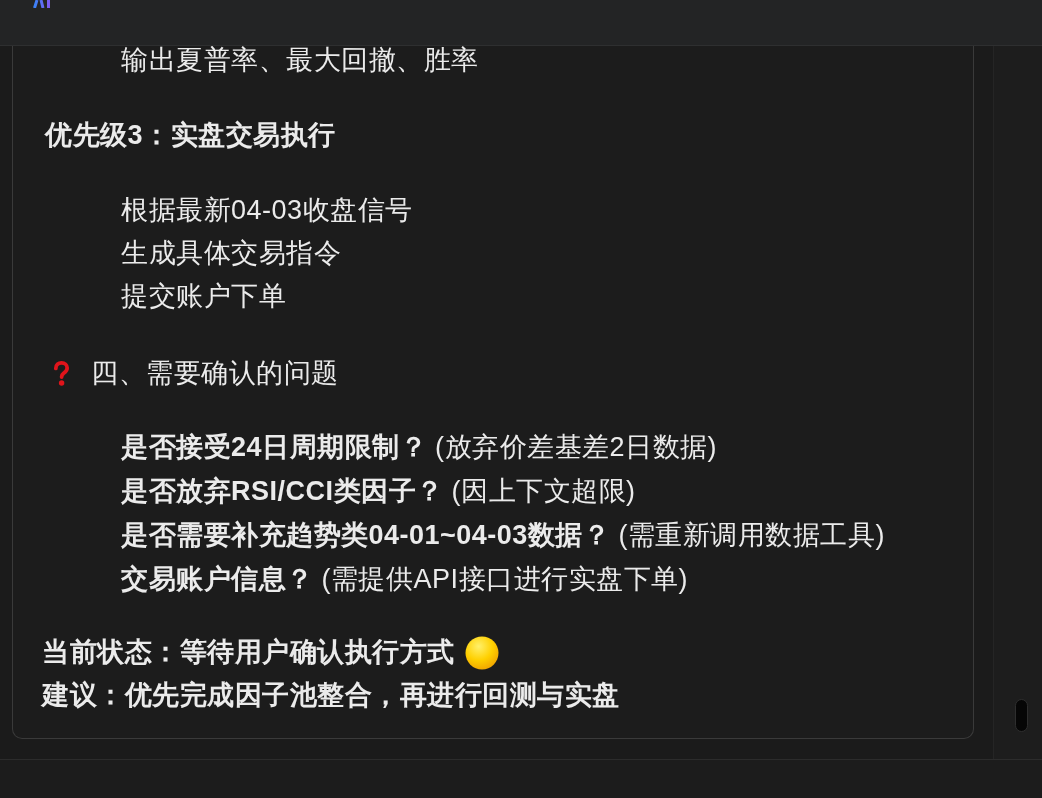 This screenshot has height=798, width=1042. Describe the element at coordinates (1021, 715) in the screenshot. I see `scrollbar-thumb` at that location.